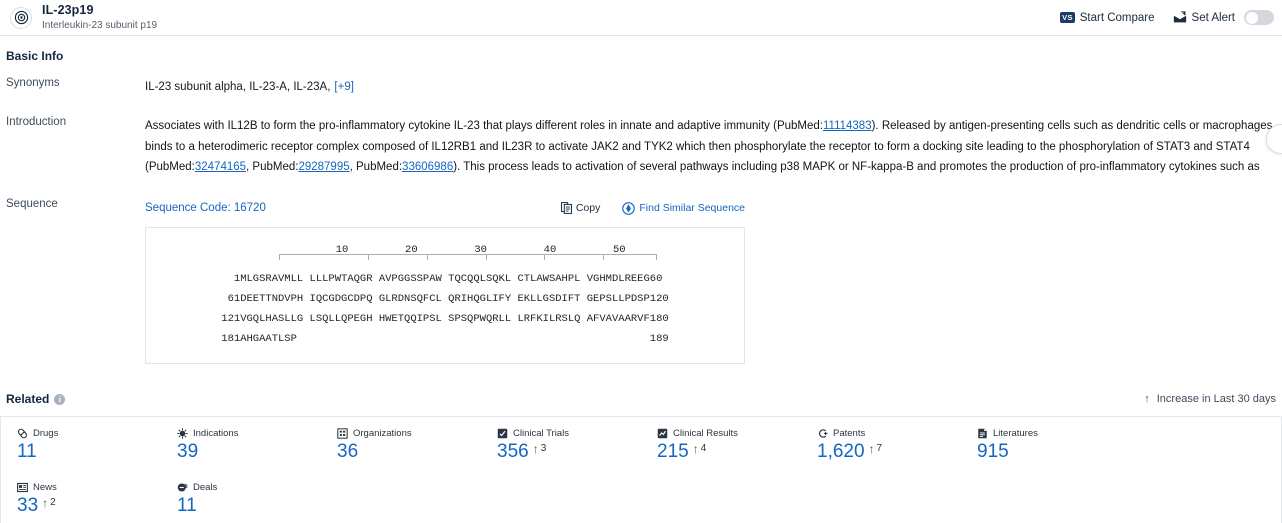 The height and width of the screenshot is (523, 1282). What do you see at coordinates (45, 487) in the screenshot?
I see `stat-card-label: News` at bounding box center [45, 487].